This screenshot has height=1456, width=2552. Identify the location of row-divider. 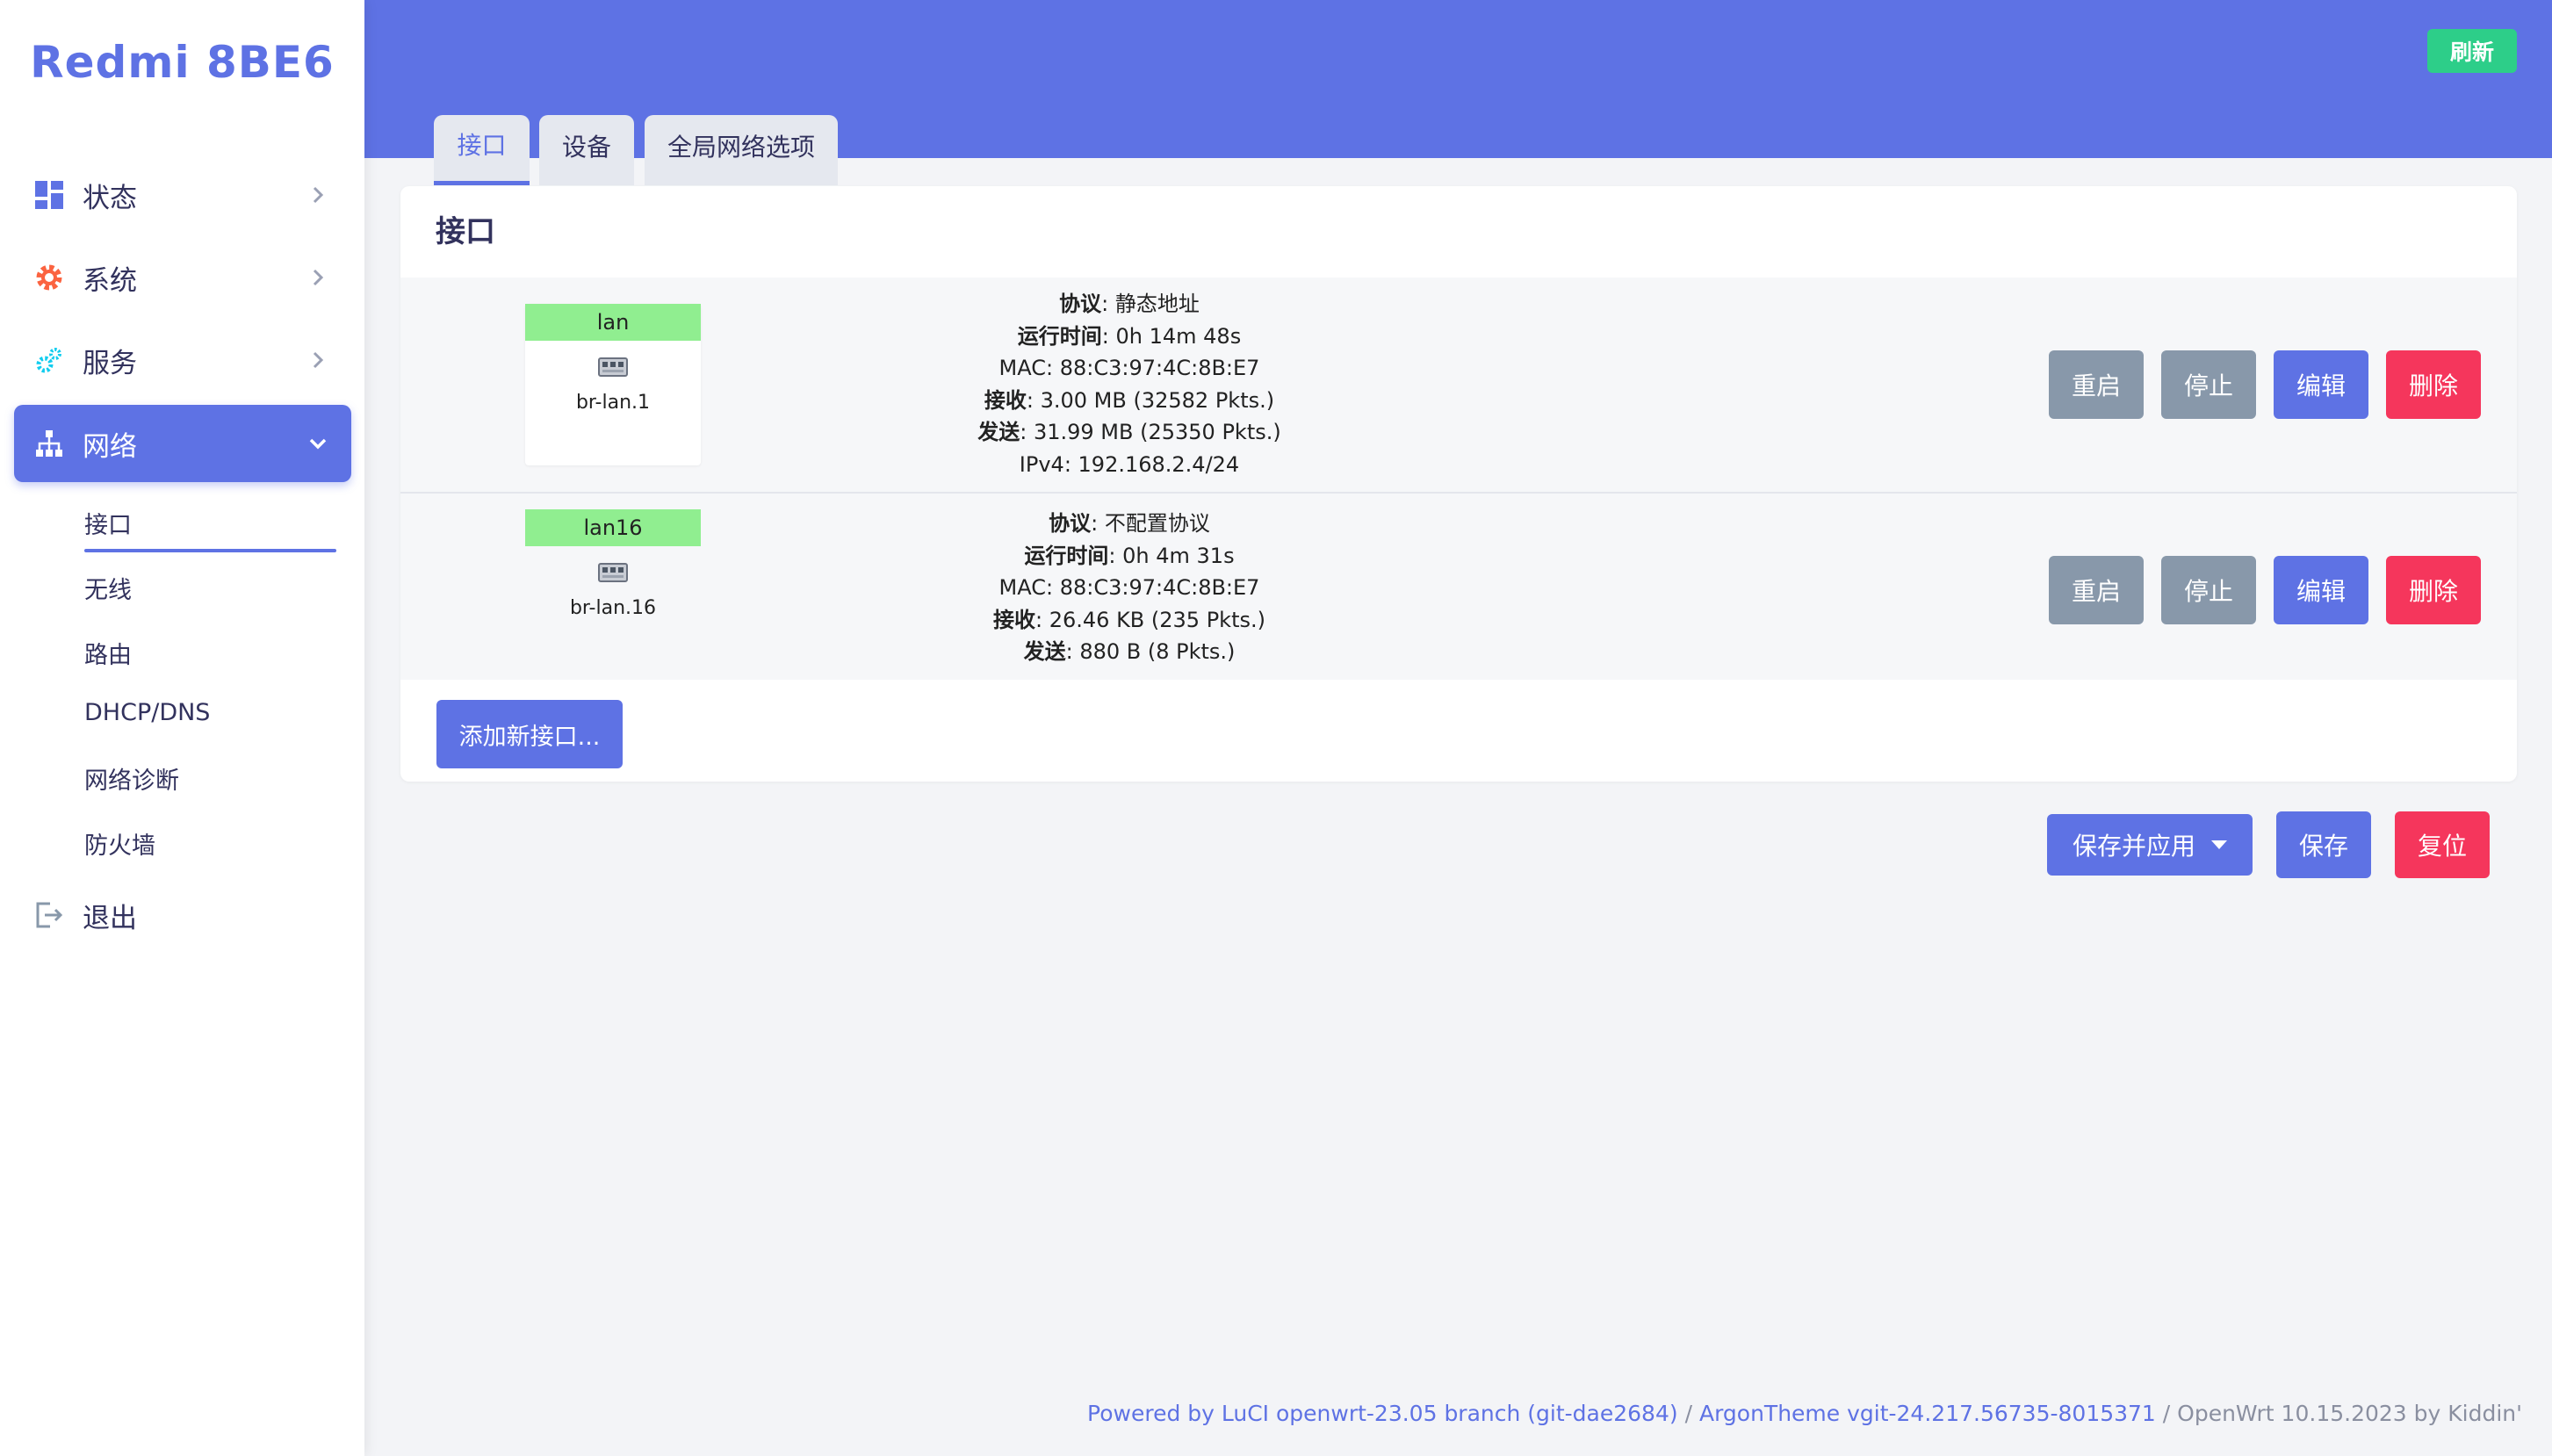
(1458, 493).